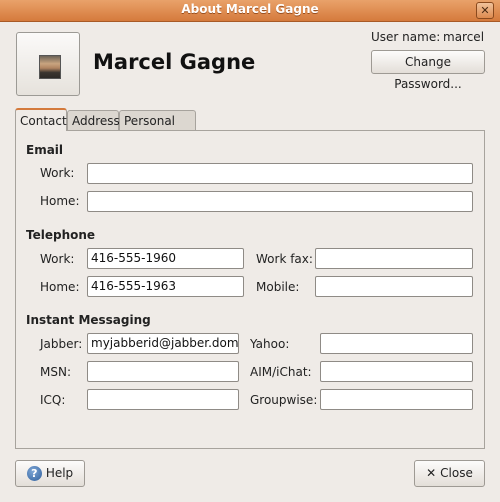 This screenshot has height=502, width=500. I want to click on user-full-name: Marcel Gagne, so click(174, 62).